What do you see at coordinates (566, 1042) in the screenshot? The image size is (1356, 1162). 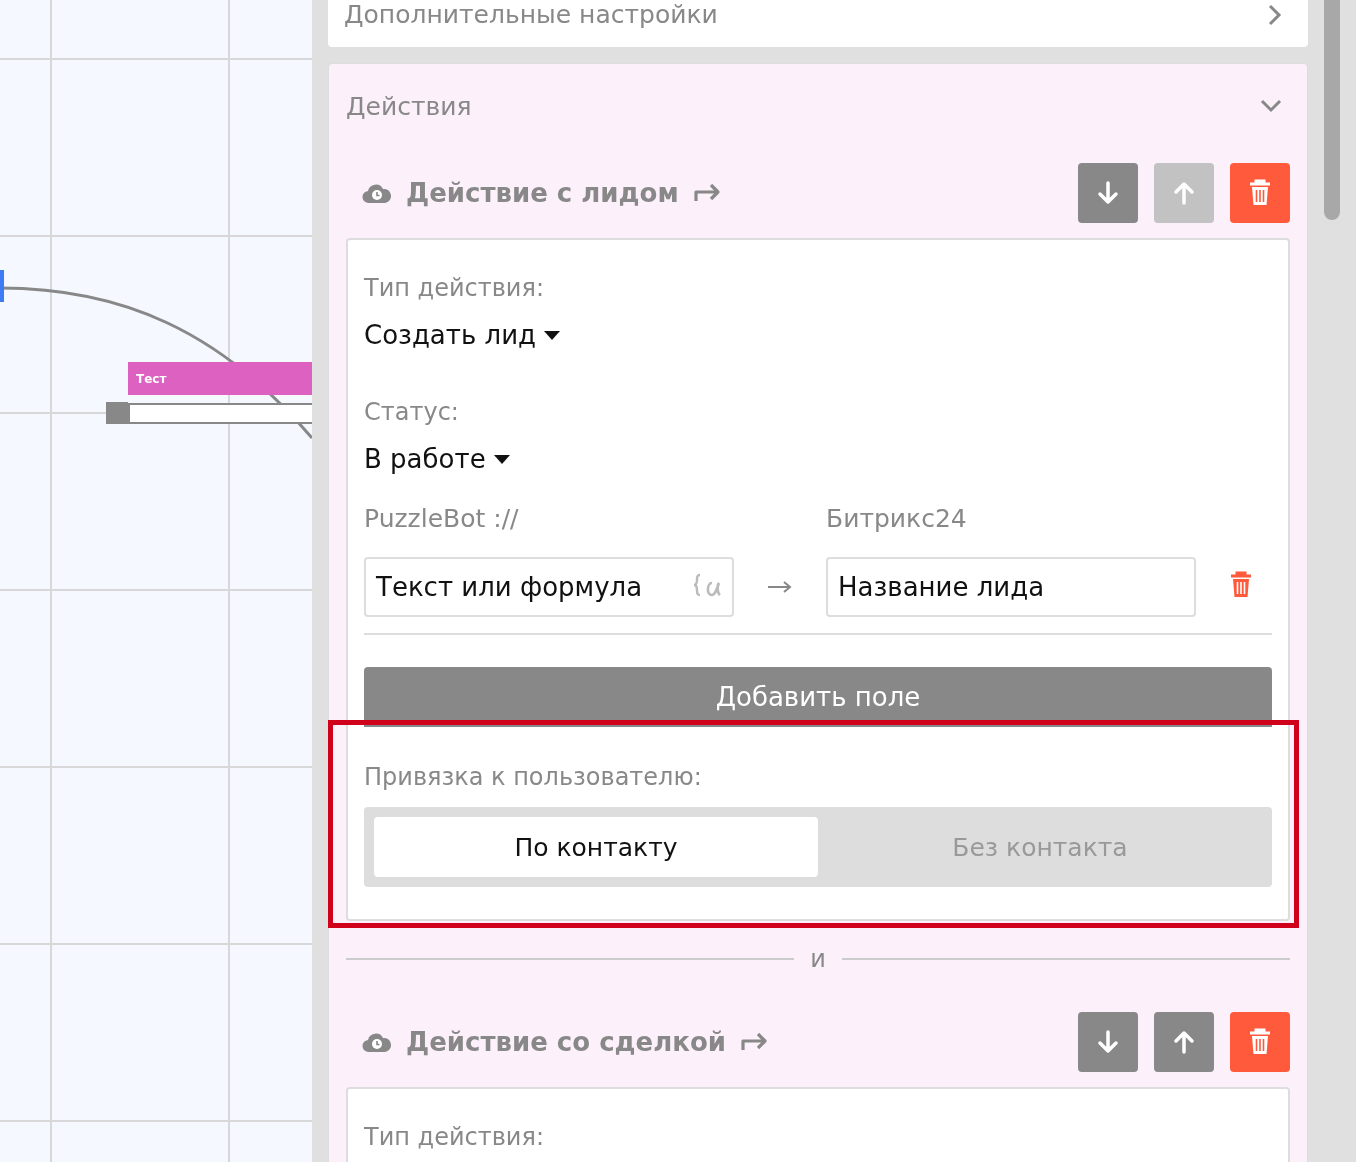 I see `action-title: Действие со сделкой` at bounding box center [566, 1042].